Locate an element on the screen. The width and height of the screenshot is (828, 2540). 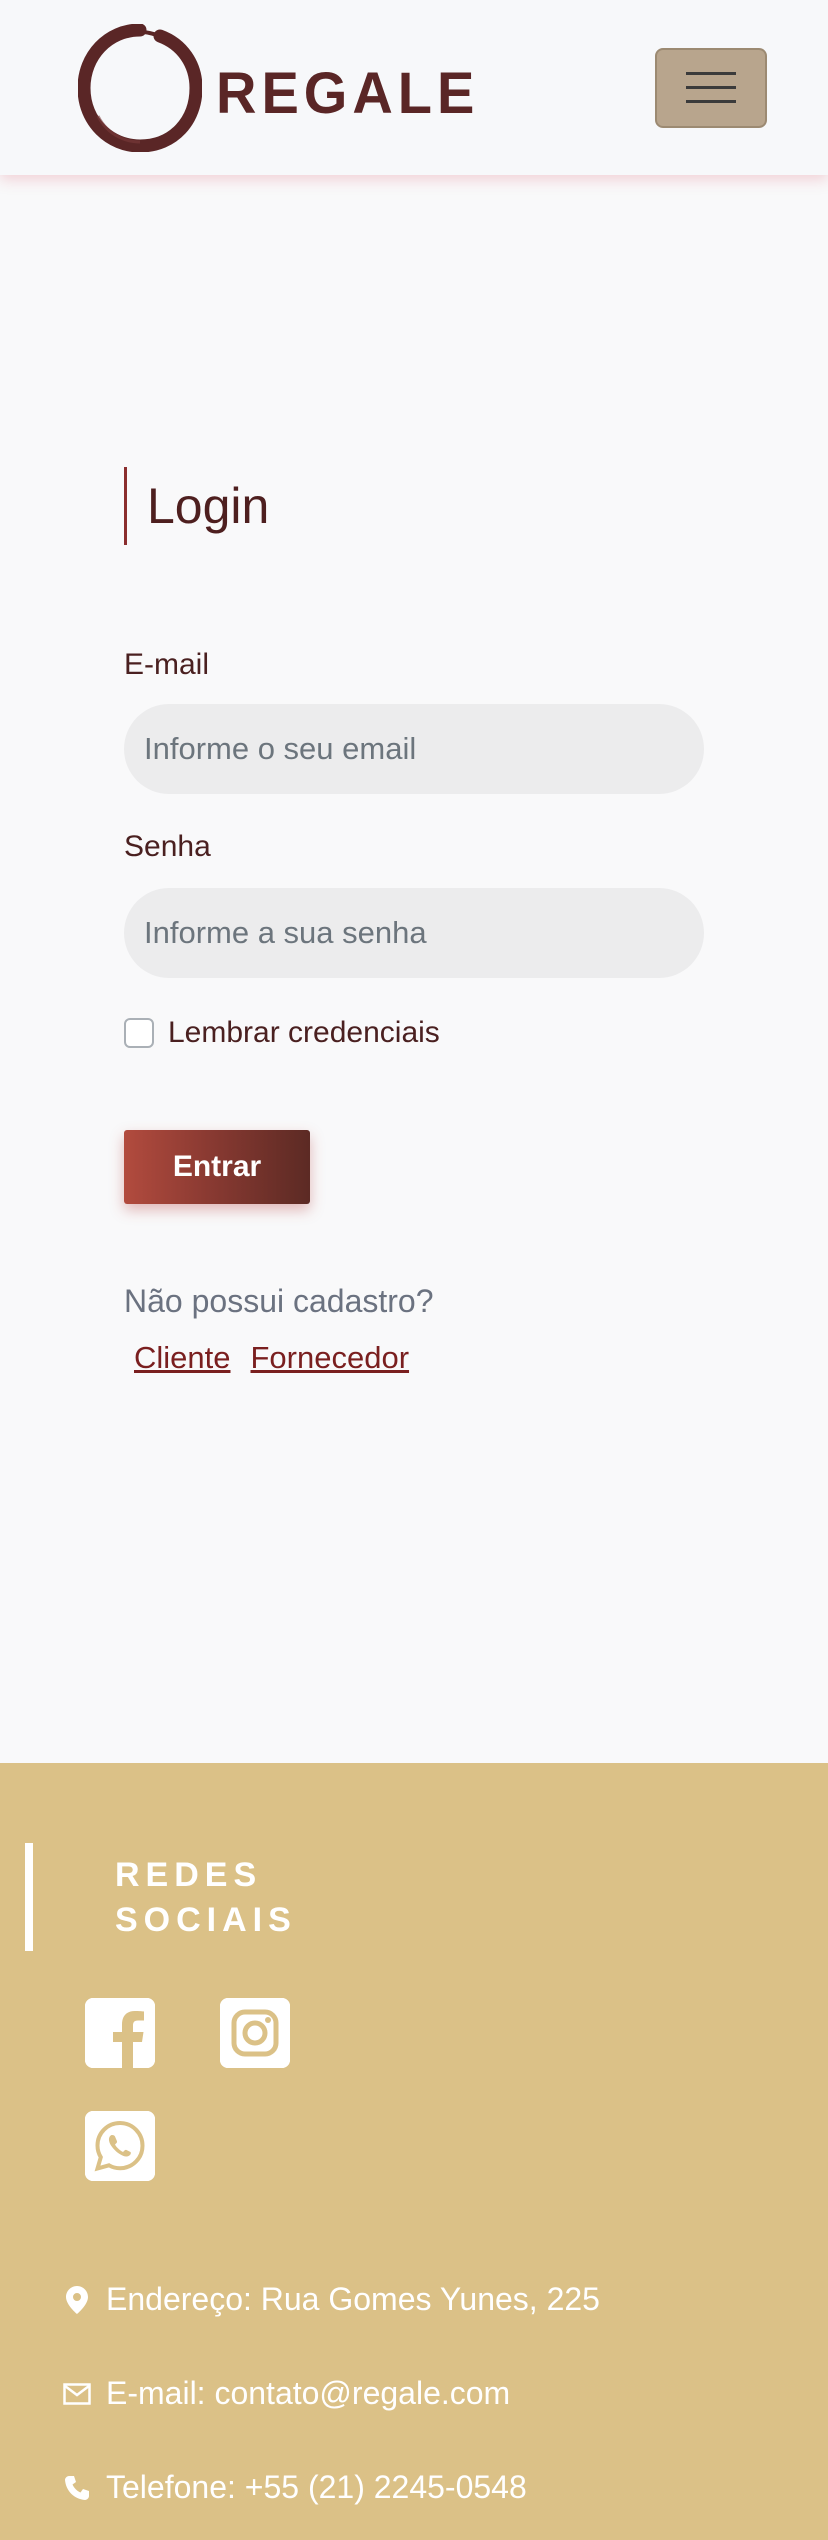
phone-icon is located at coordinates (77, 2488).